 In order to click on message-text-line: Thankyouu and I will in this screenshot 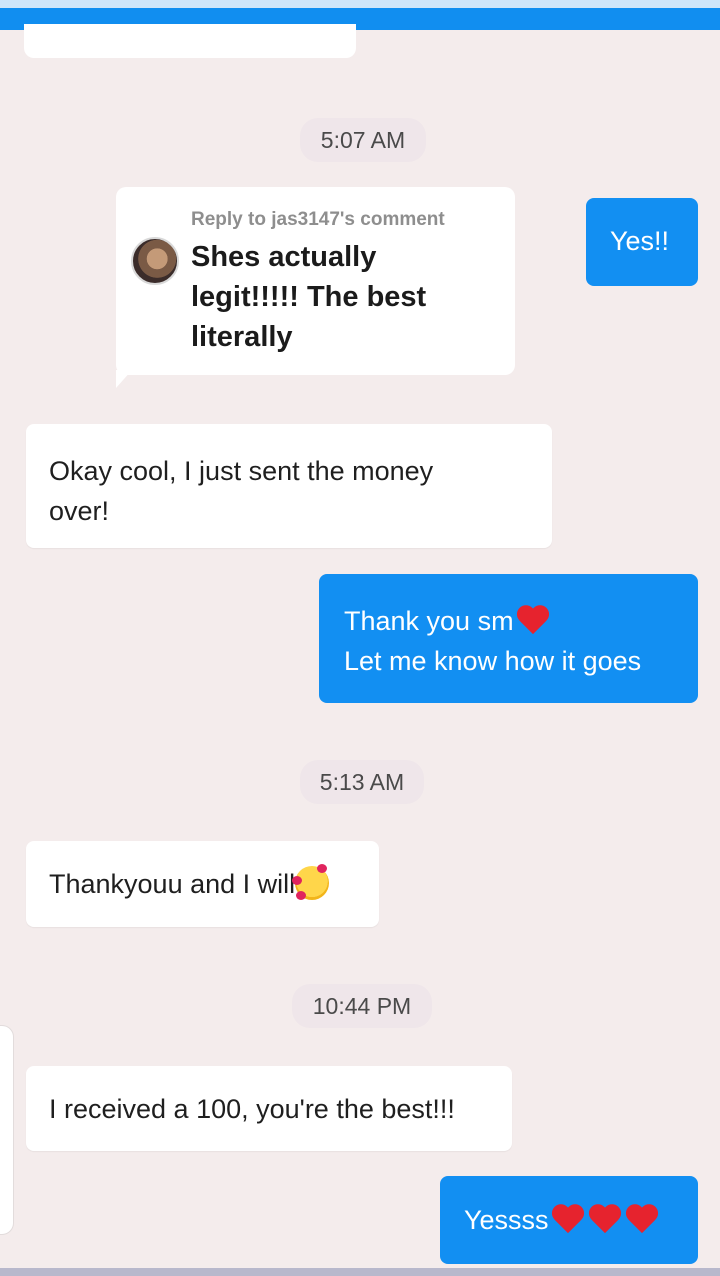, I will do `click(214, 884)`.